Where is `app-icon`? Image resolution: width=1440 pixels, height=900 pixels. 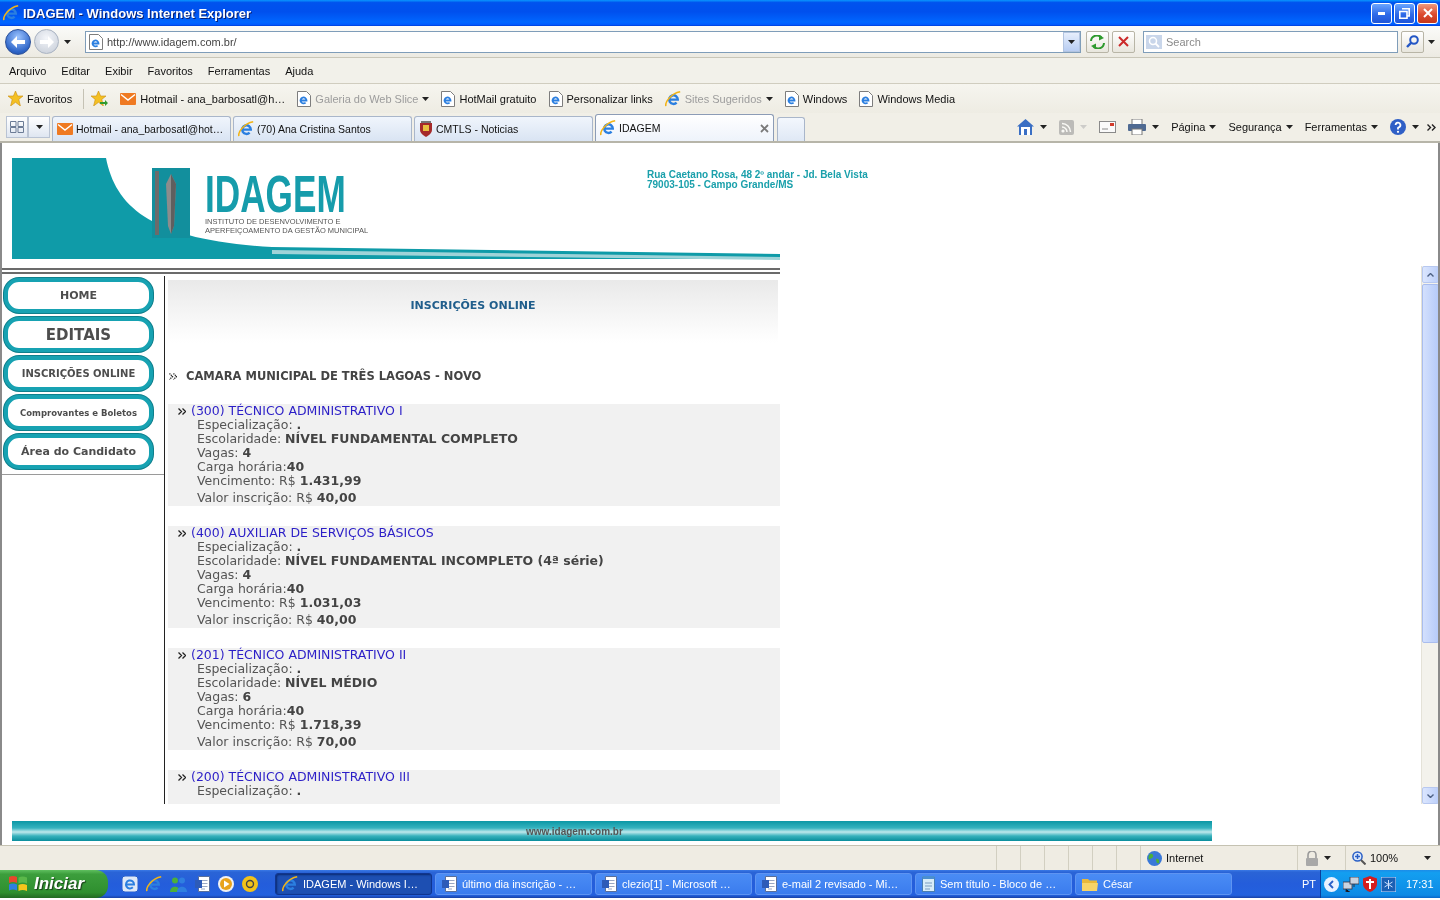 app-icon is located at coordinates (1388, 884).